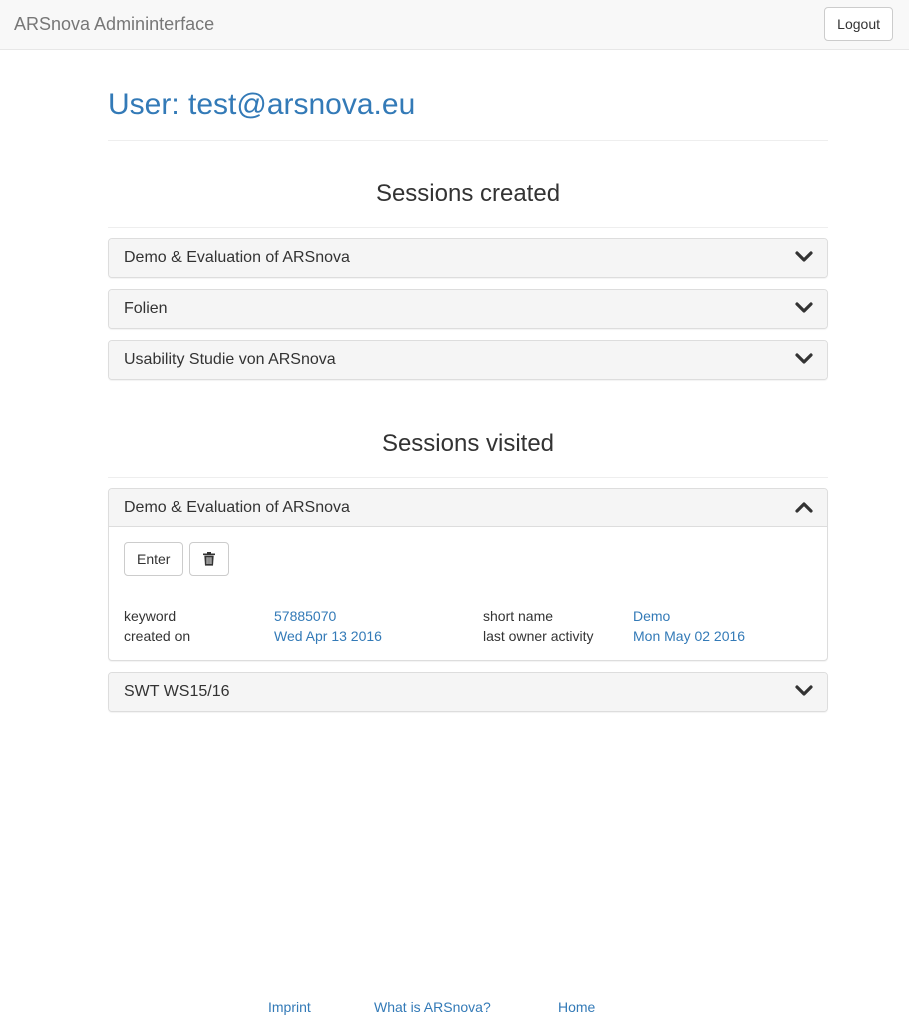  What do you see at coordinates (468, 559) in the screenshot?
I see `session-actions: Enter` at bounding box center [468, 559].